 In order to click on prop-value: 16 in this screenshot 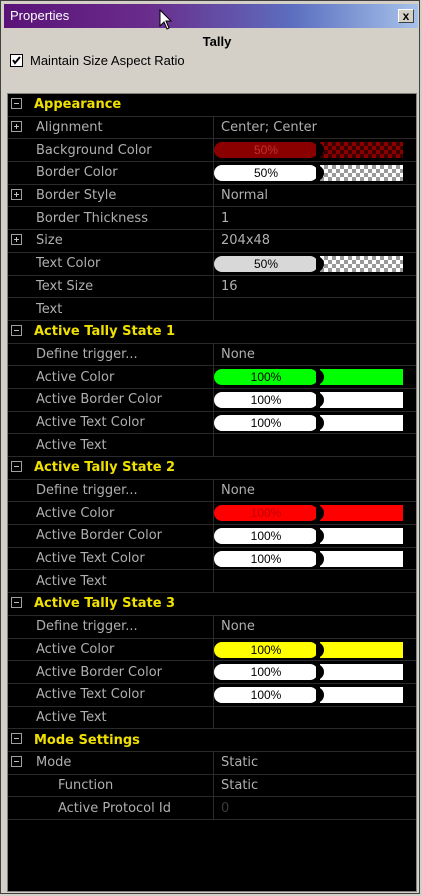, I will do `click(229, 286)`.